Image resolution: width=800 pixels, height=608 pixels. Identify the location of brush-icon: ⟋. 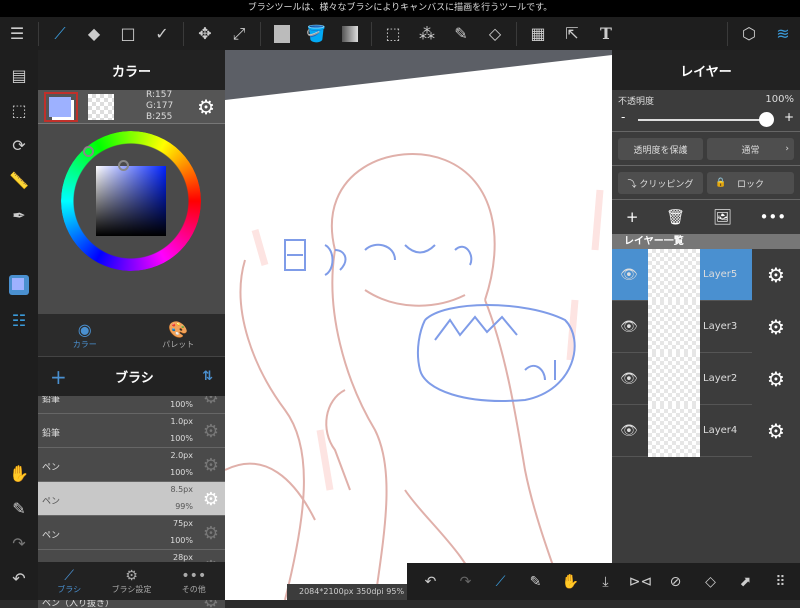
(69, 575).